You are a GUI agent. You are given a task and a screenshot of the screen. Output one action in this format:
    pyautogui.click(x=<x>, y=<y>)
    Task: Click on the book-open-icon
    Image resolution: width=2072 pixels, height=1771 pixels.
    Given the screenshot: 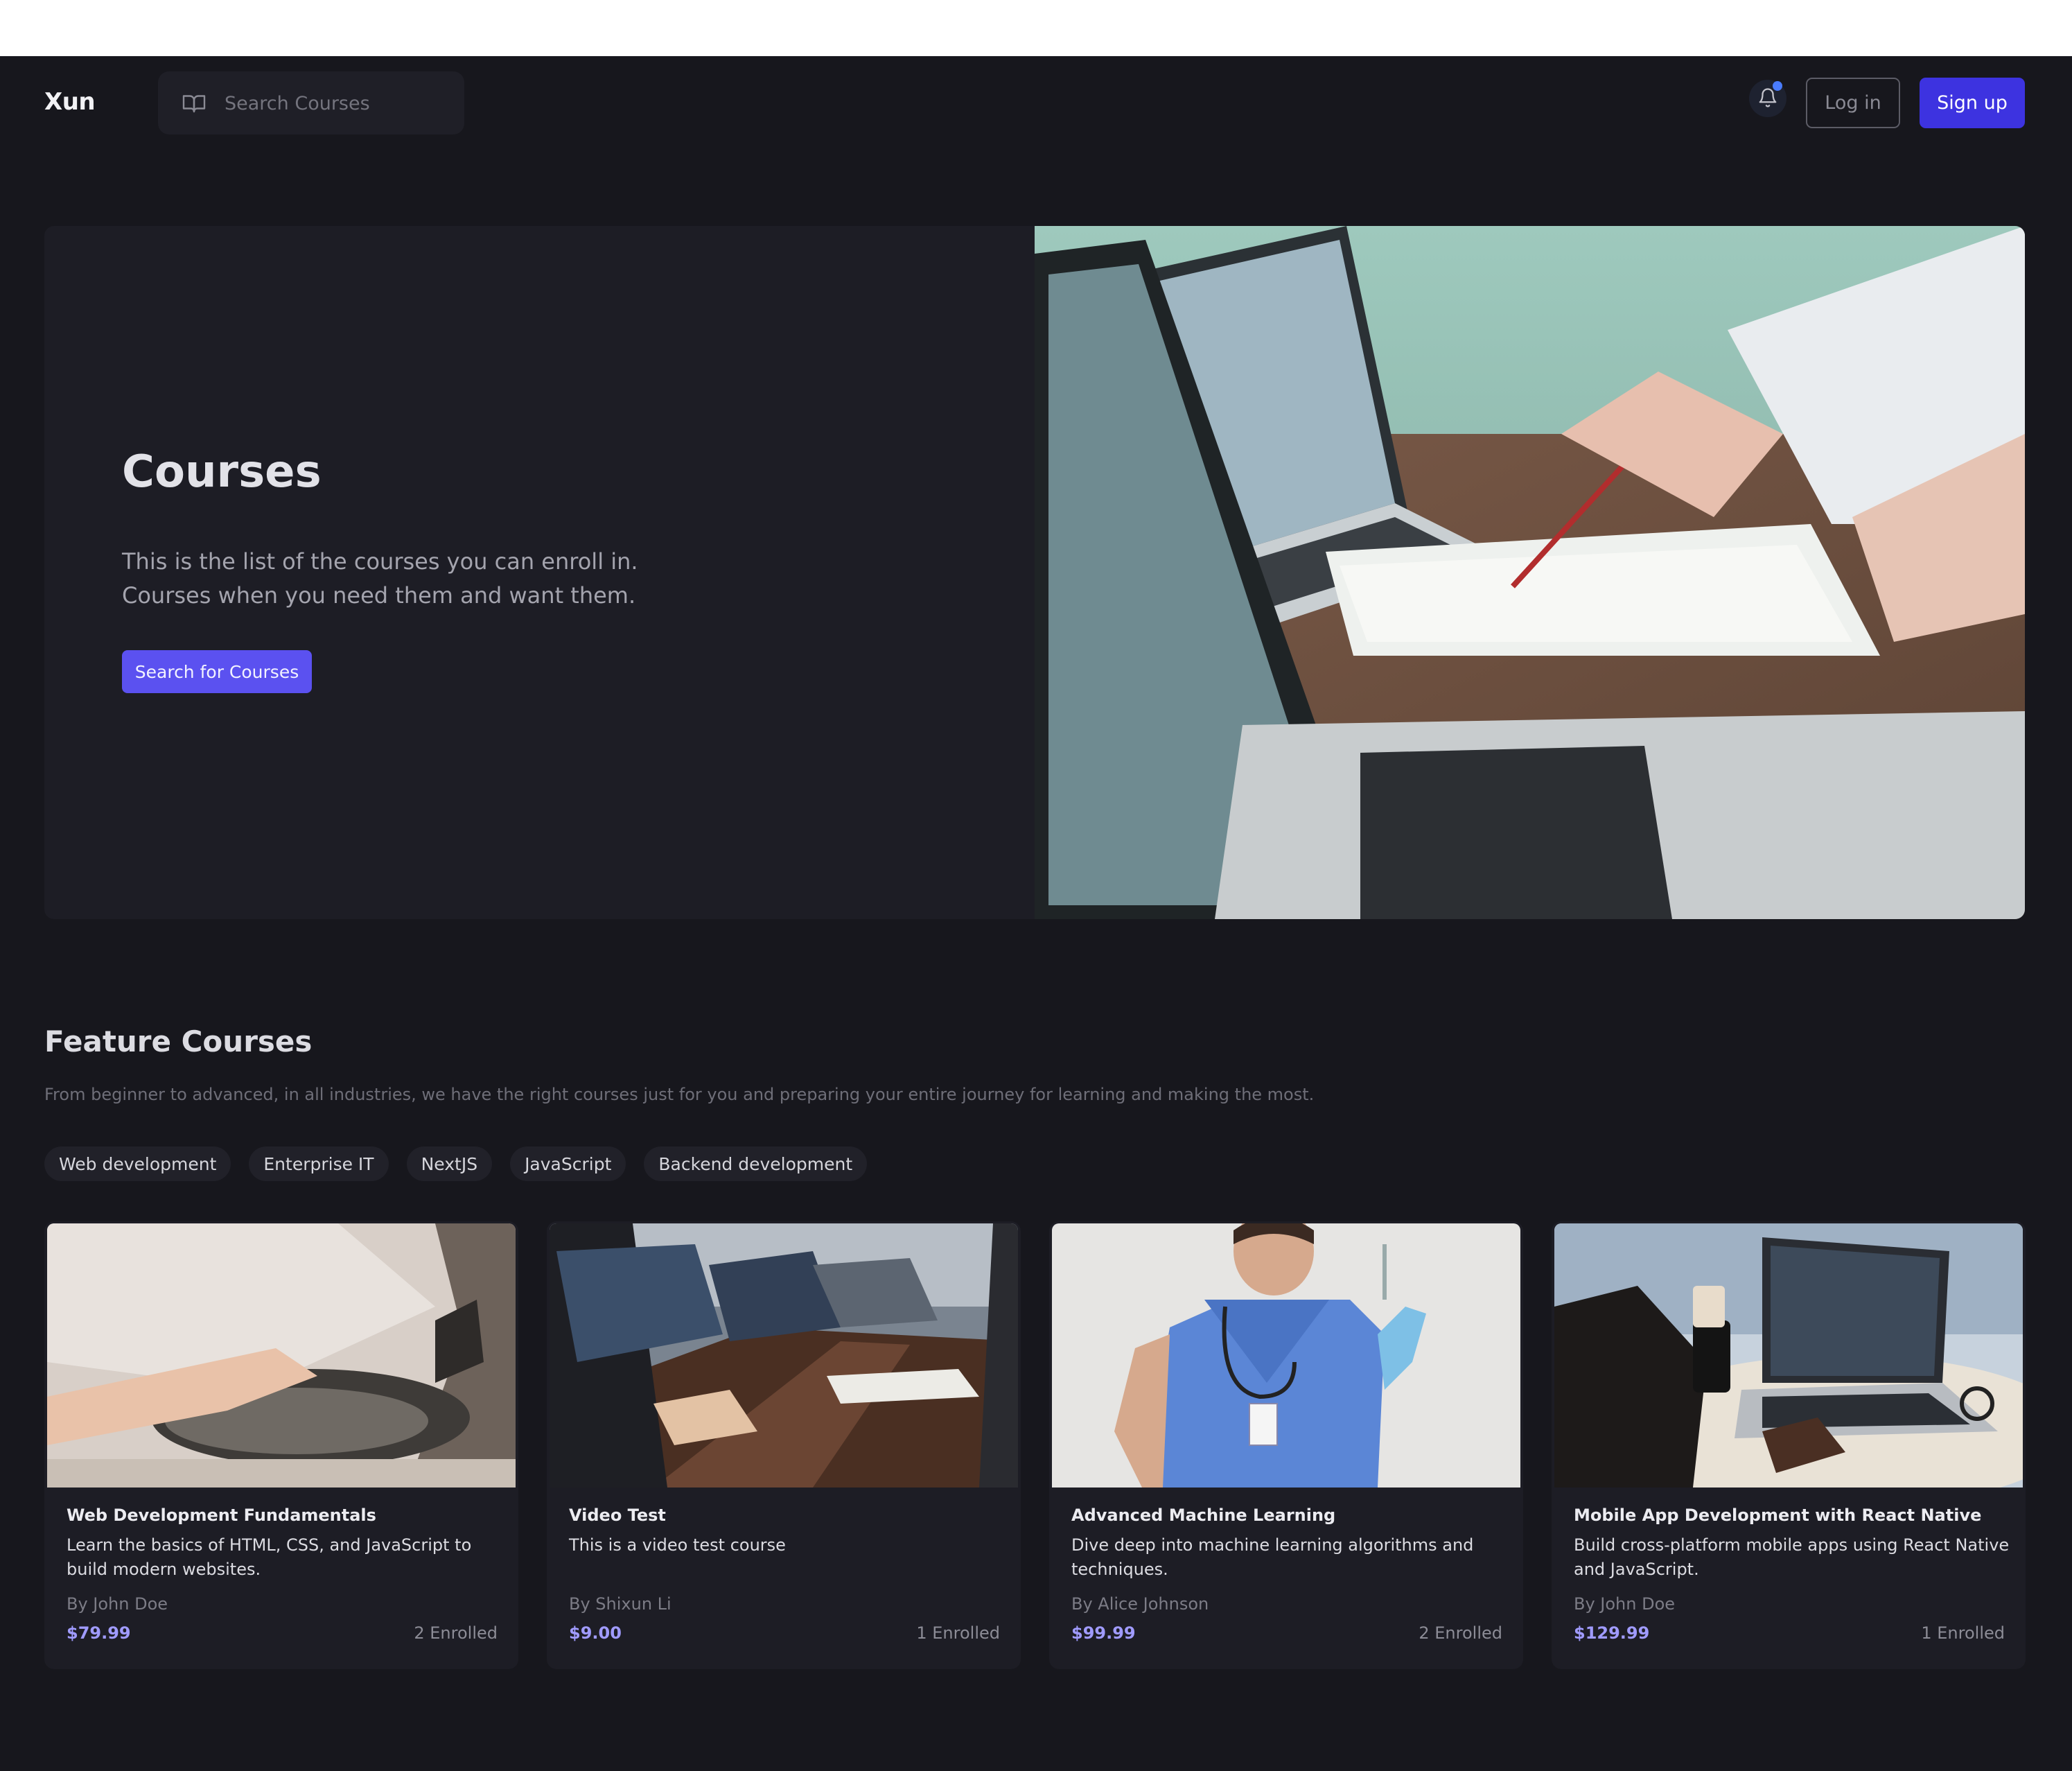 What is the action you would take?
    pyautogui.click(x=194, y=104)
    